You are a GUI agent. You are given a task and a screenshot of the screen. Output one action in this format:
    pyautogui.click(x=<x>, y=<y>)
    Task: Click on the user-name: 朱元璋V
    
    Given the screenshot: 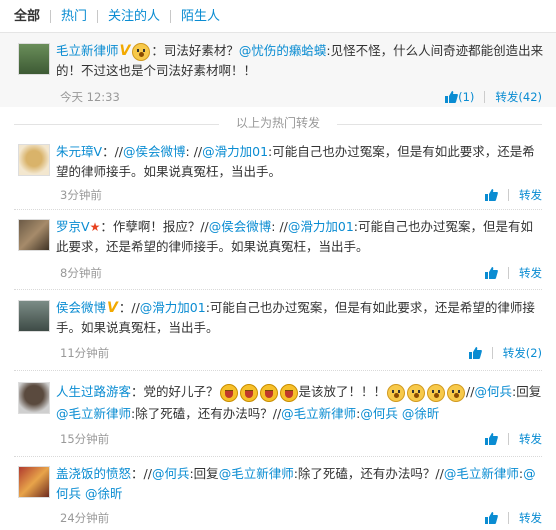 What is the action you would take?
    pyautogui.click(x=79, y=151)
    